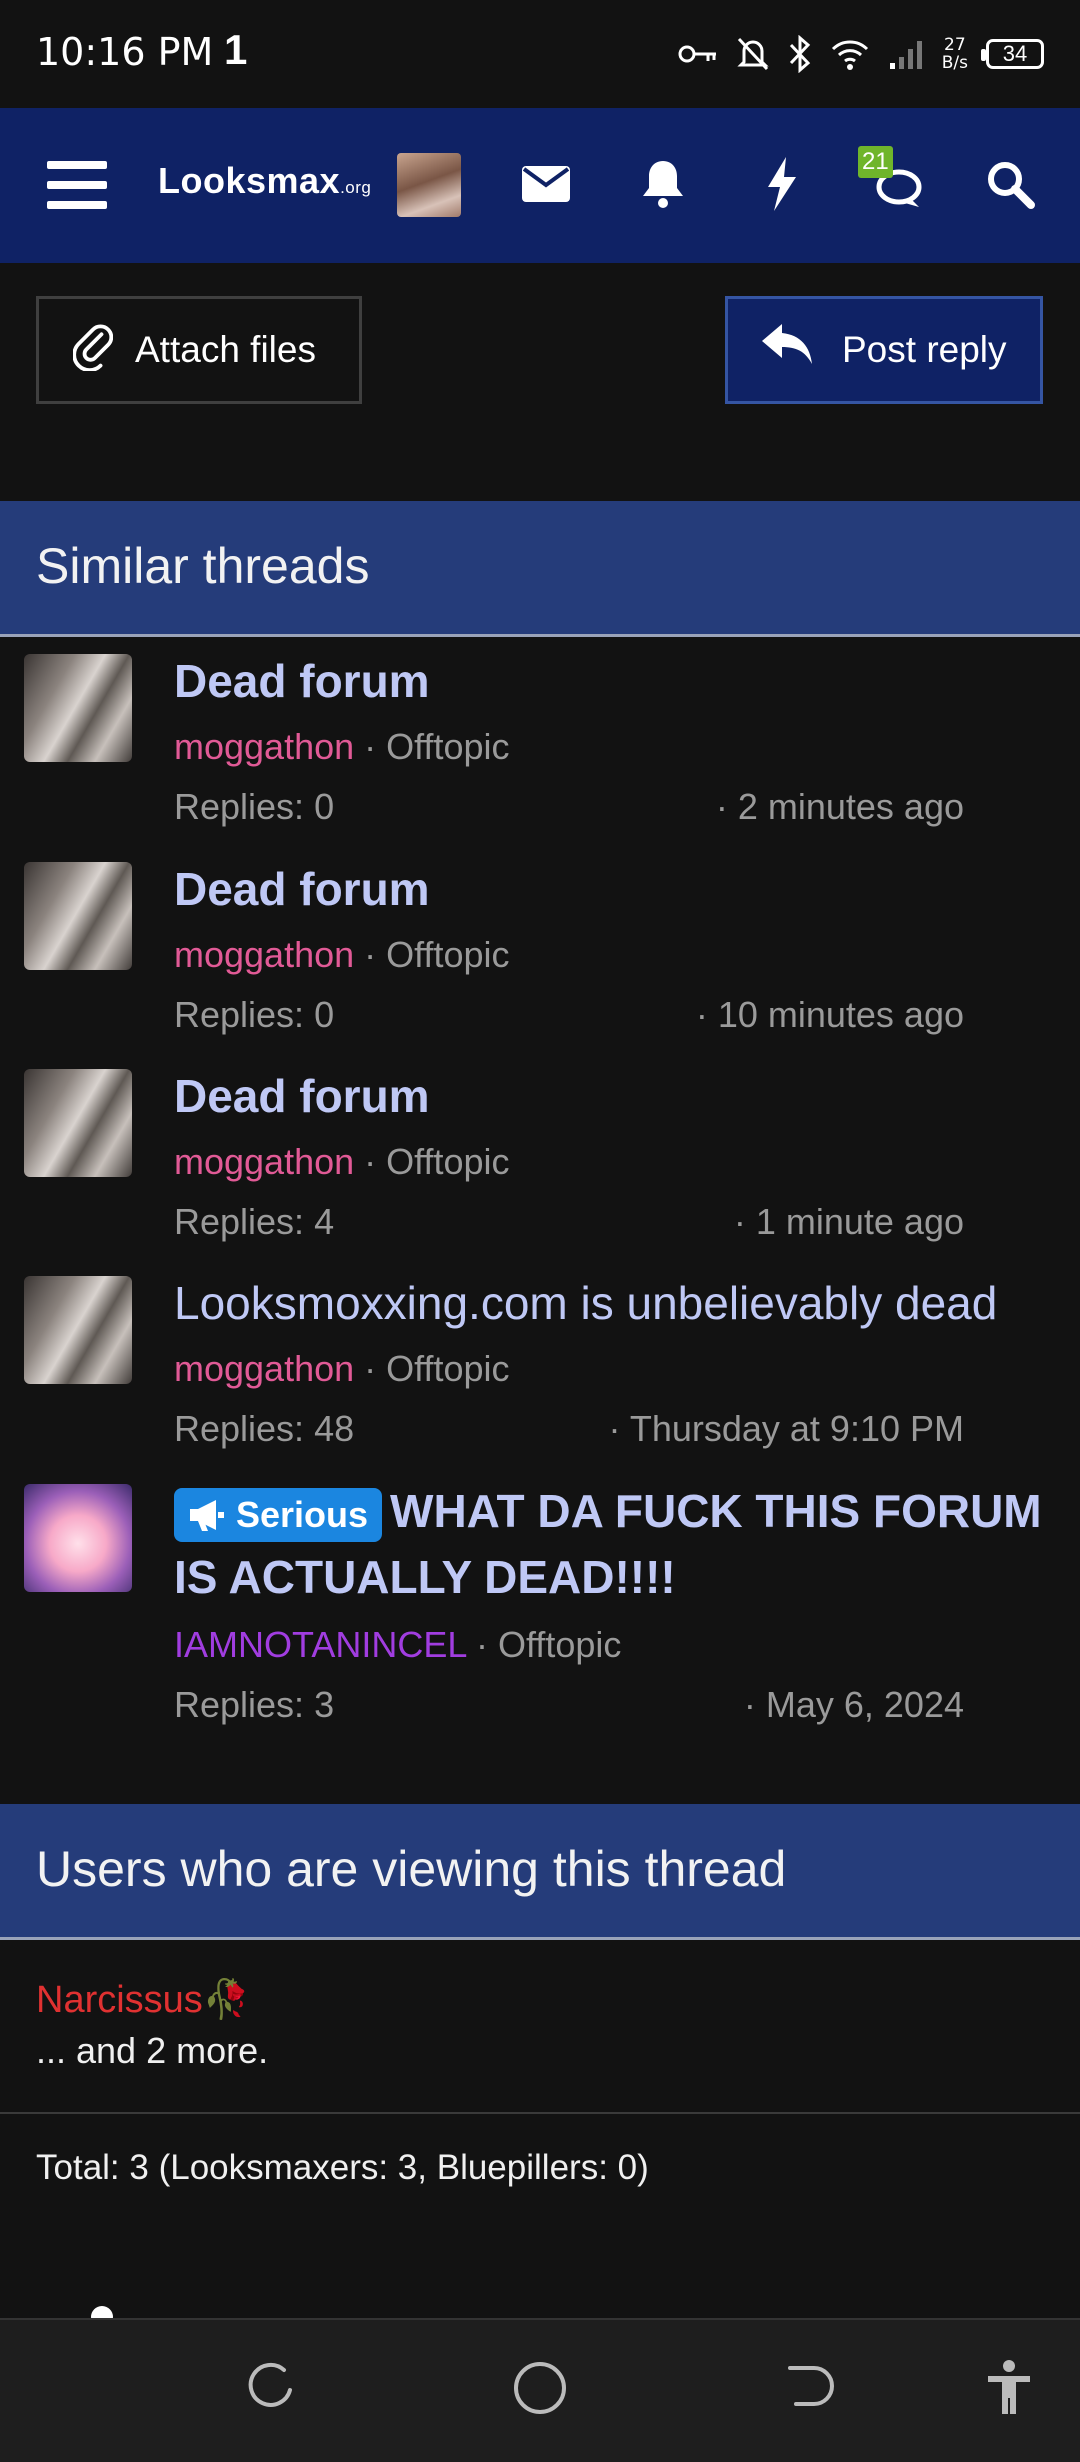 Image resolution: width=1080 pixels, height=2462 pixels. Describe the element at coordinates (1012, 54) in the screenshot. I see `battery-icon: 34` at that location.